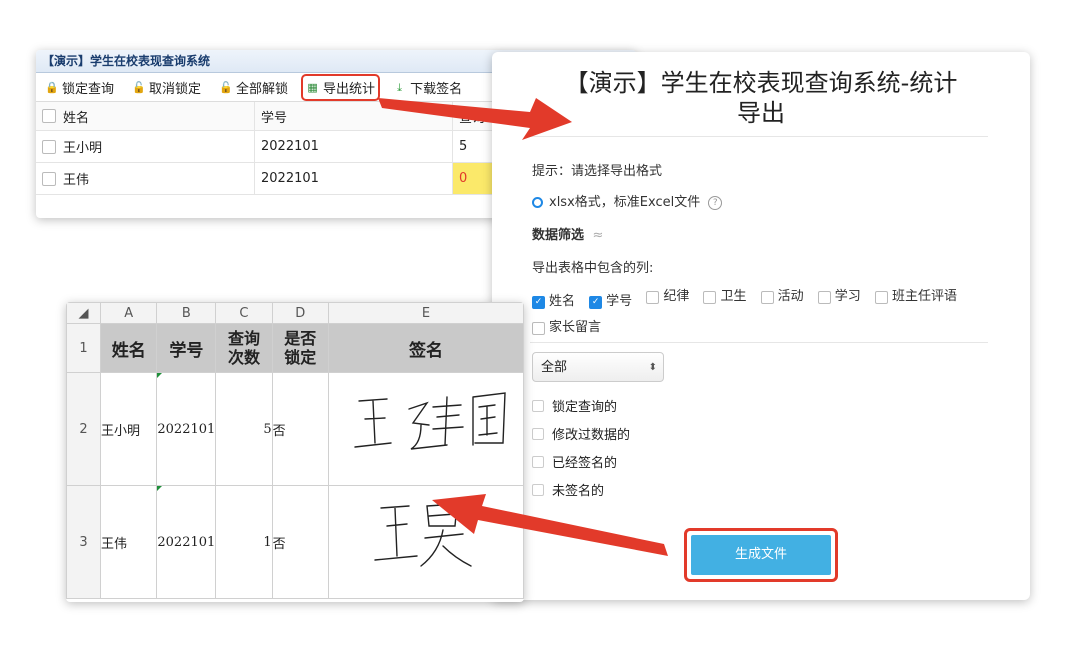 The image size is (1080, 662). Describe the element at coordinates (353, 146) in the screenshot. I see `cell-id: 2022101` at that location.